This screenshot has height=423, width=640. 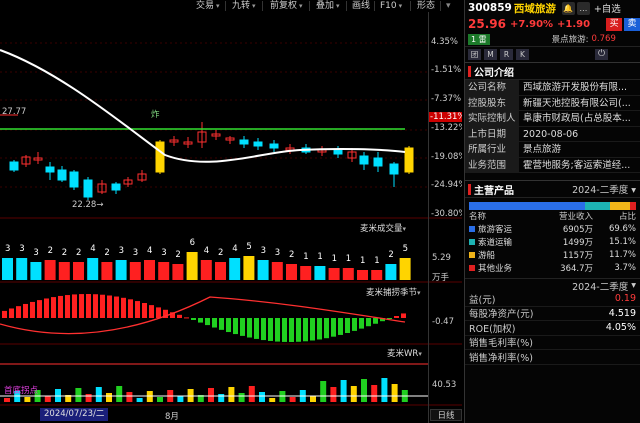 I want to click on volume-count-label: 1, so click(x=363, y=261).